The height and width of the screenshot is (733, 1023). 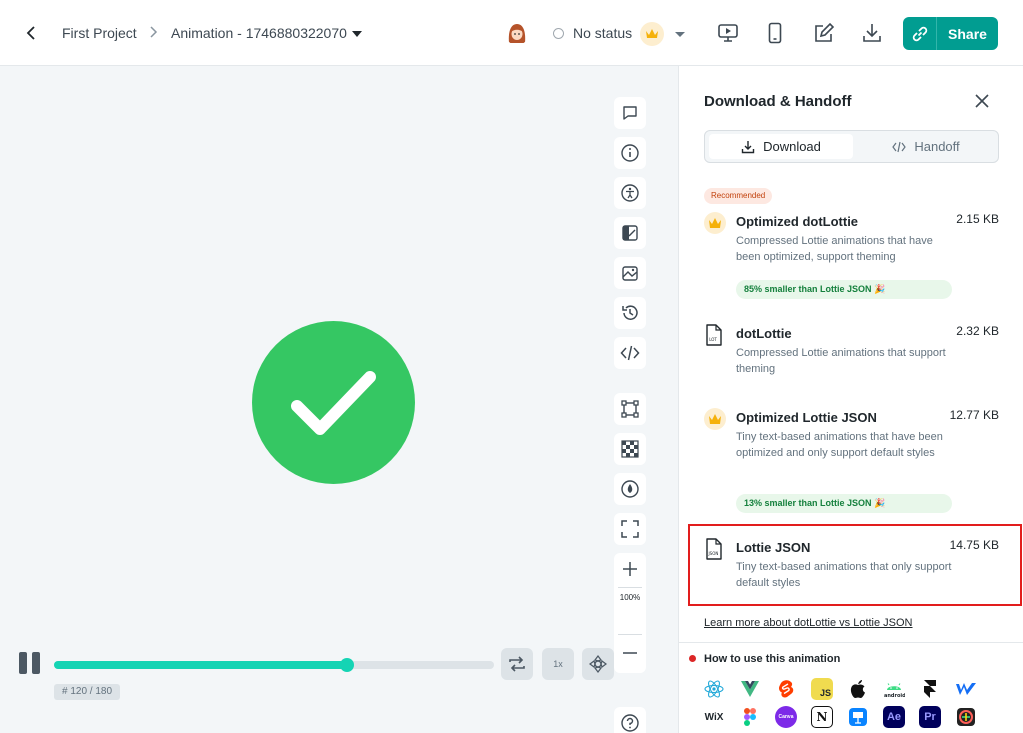 I want to click on playback-speed-button: 1x, so click(x=558, y=664).